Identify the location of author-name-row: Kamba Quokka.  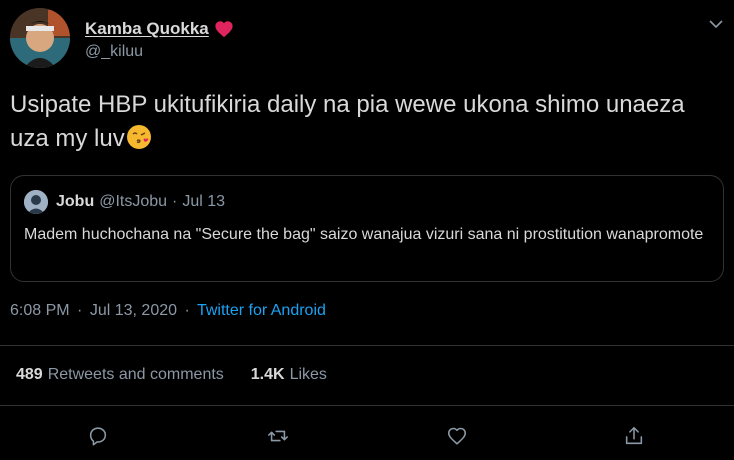
(159, 29).